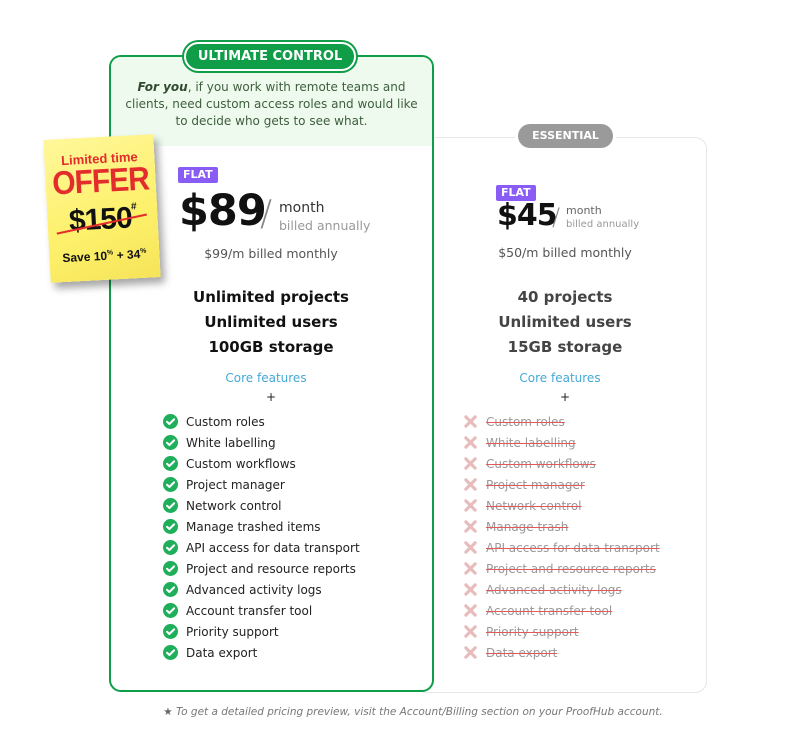  Describe the element at coordinates (565, 397) in the screenshot. I see `plus-sign-essential: +` at that location.